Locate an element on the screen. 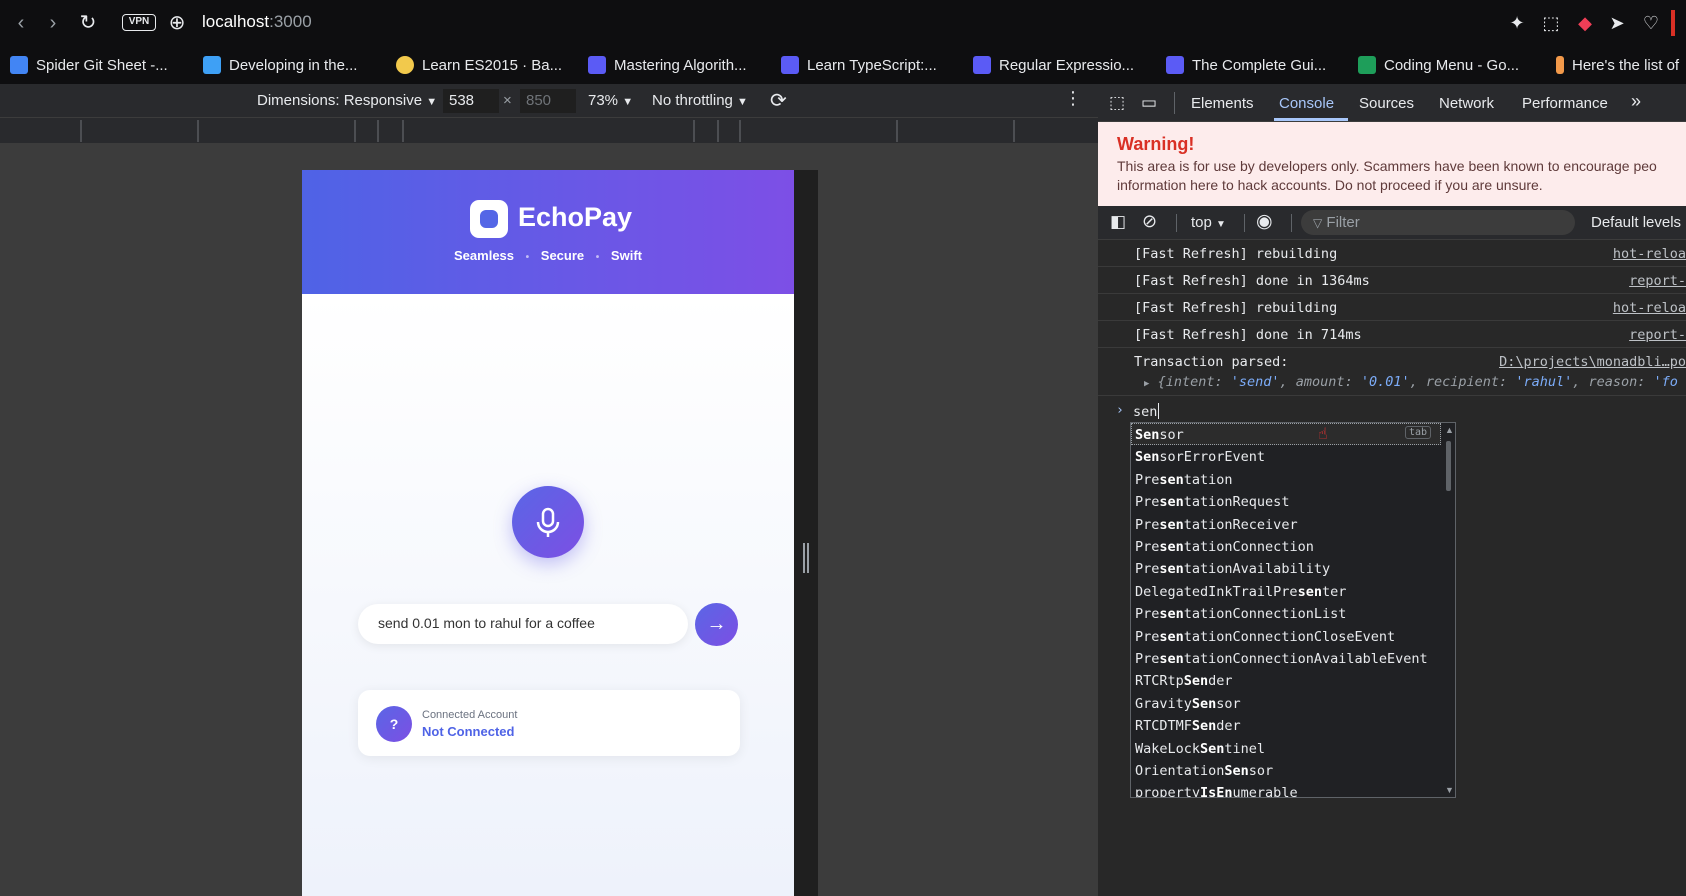 The image size is (1686, 896). log-source-link: D:\projects\monadbli…po is located at coordinates (1592, 362).